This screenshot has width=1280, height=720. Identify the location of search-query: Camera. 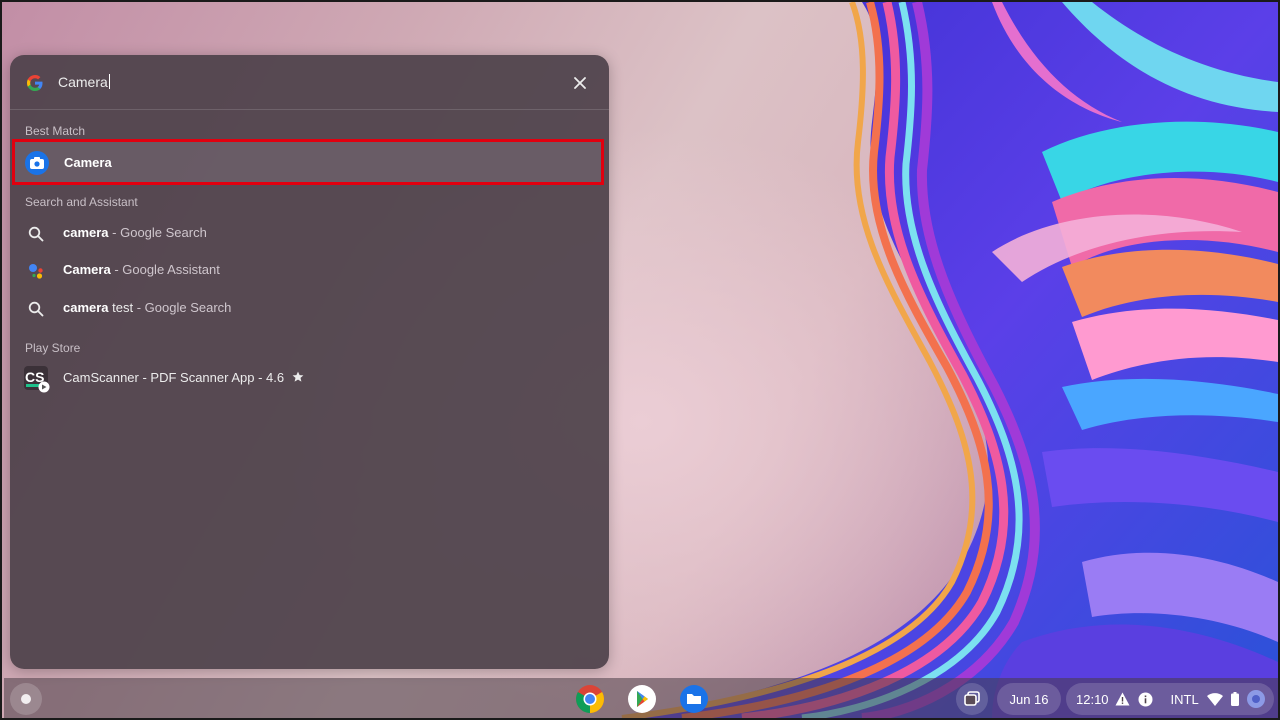
(83, 82).